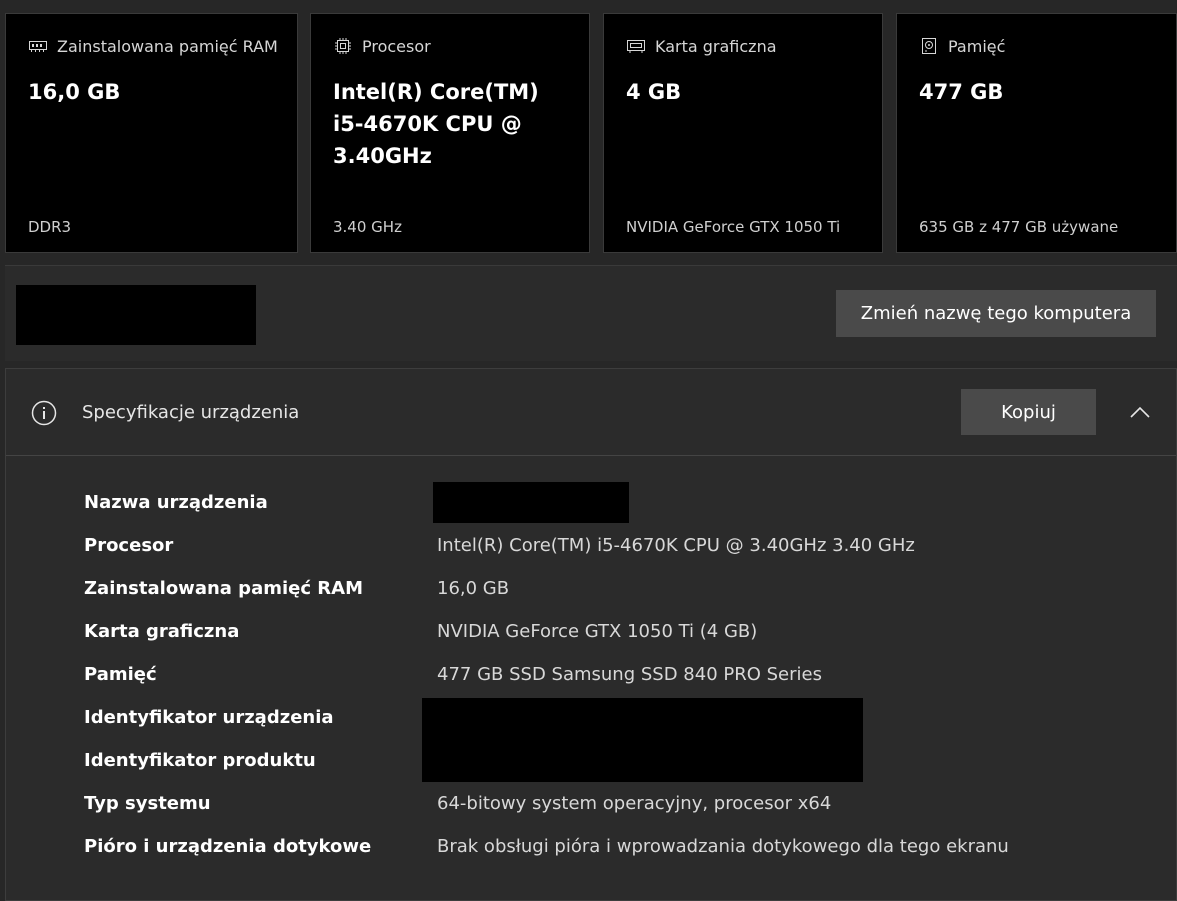 The image size is (1177, 901). What do you see at coordinates (733, 227) in the screenshot?
I see `gpu-card-sub: NVIDIA GeForce GTX 1050 Ti` at bounding box center [733, 227].